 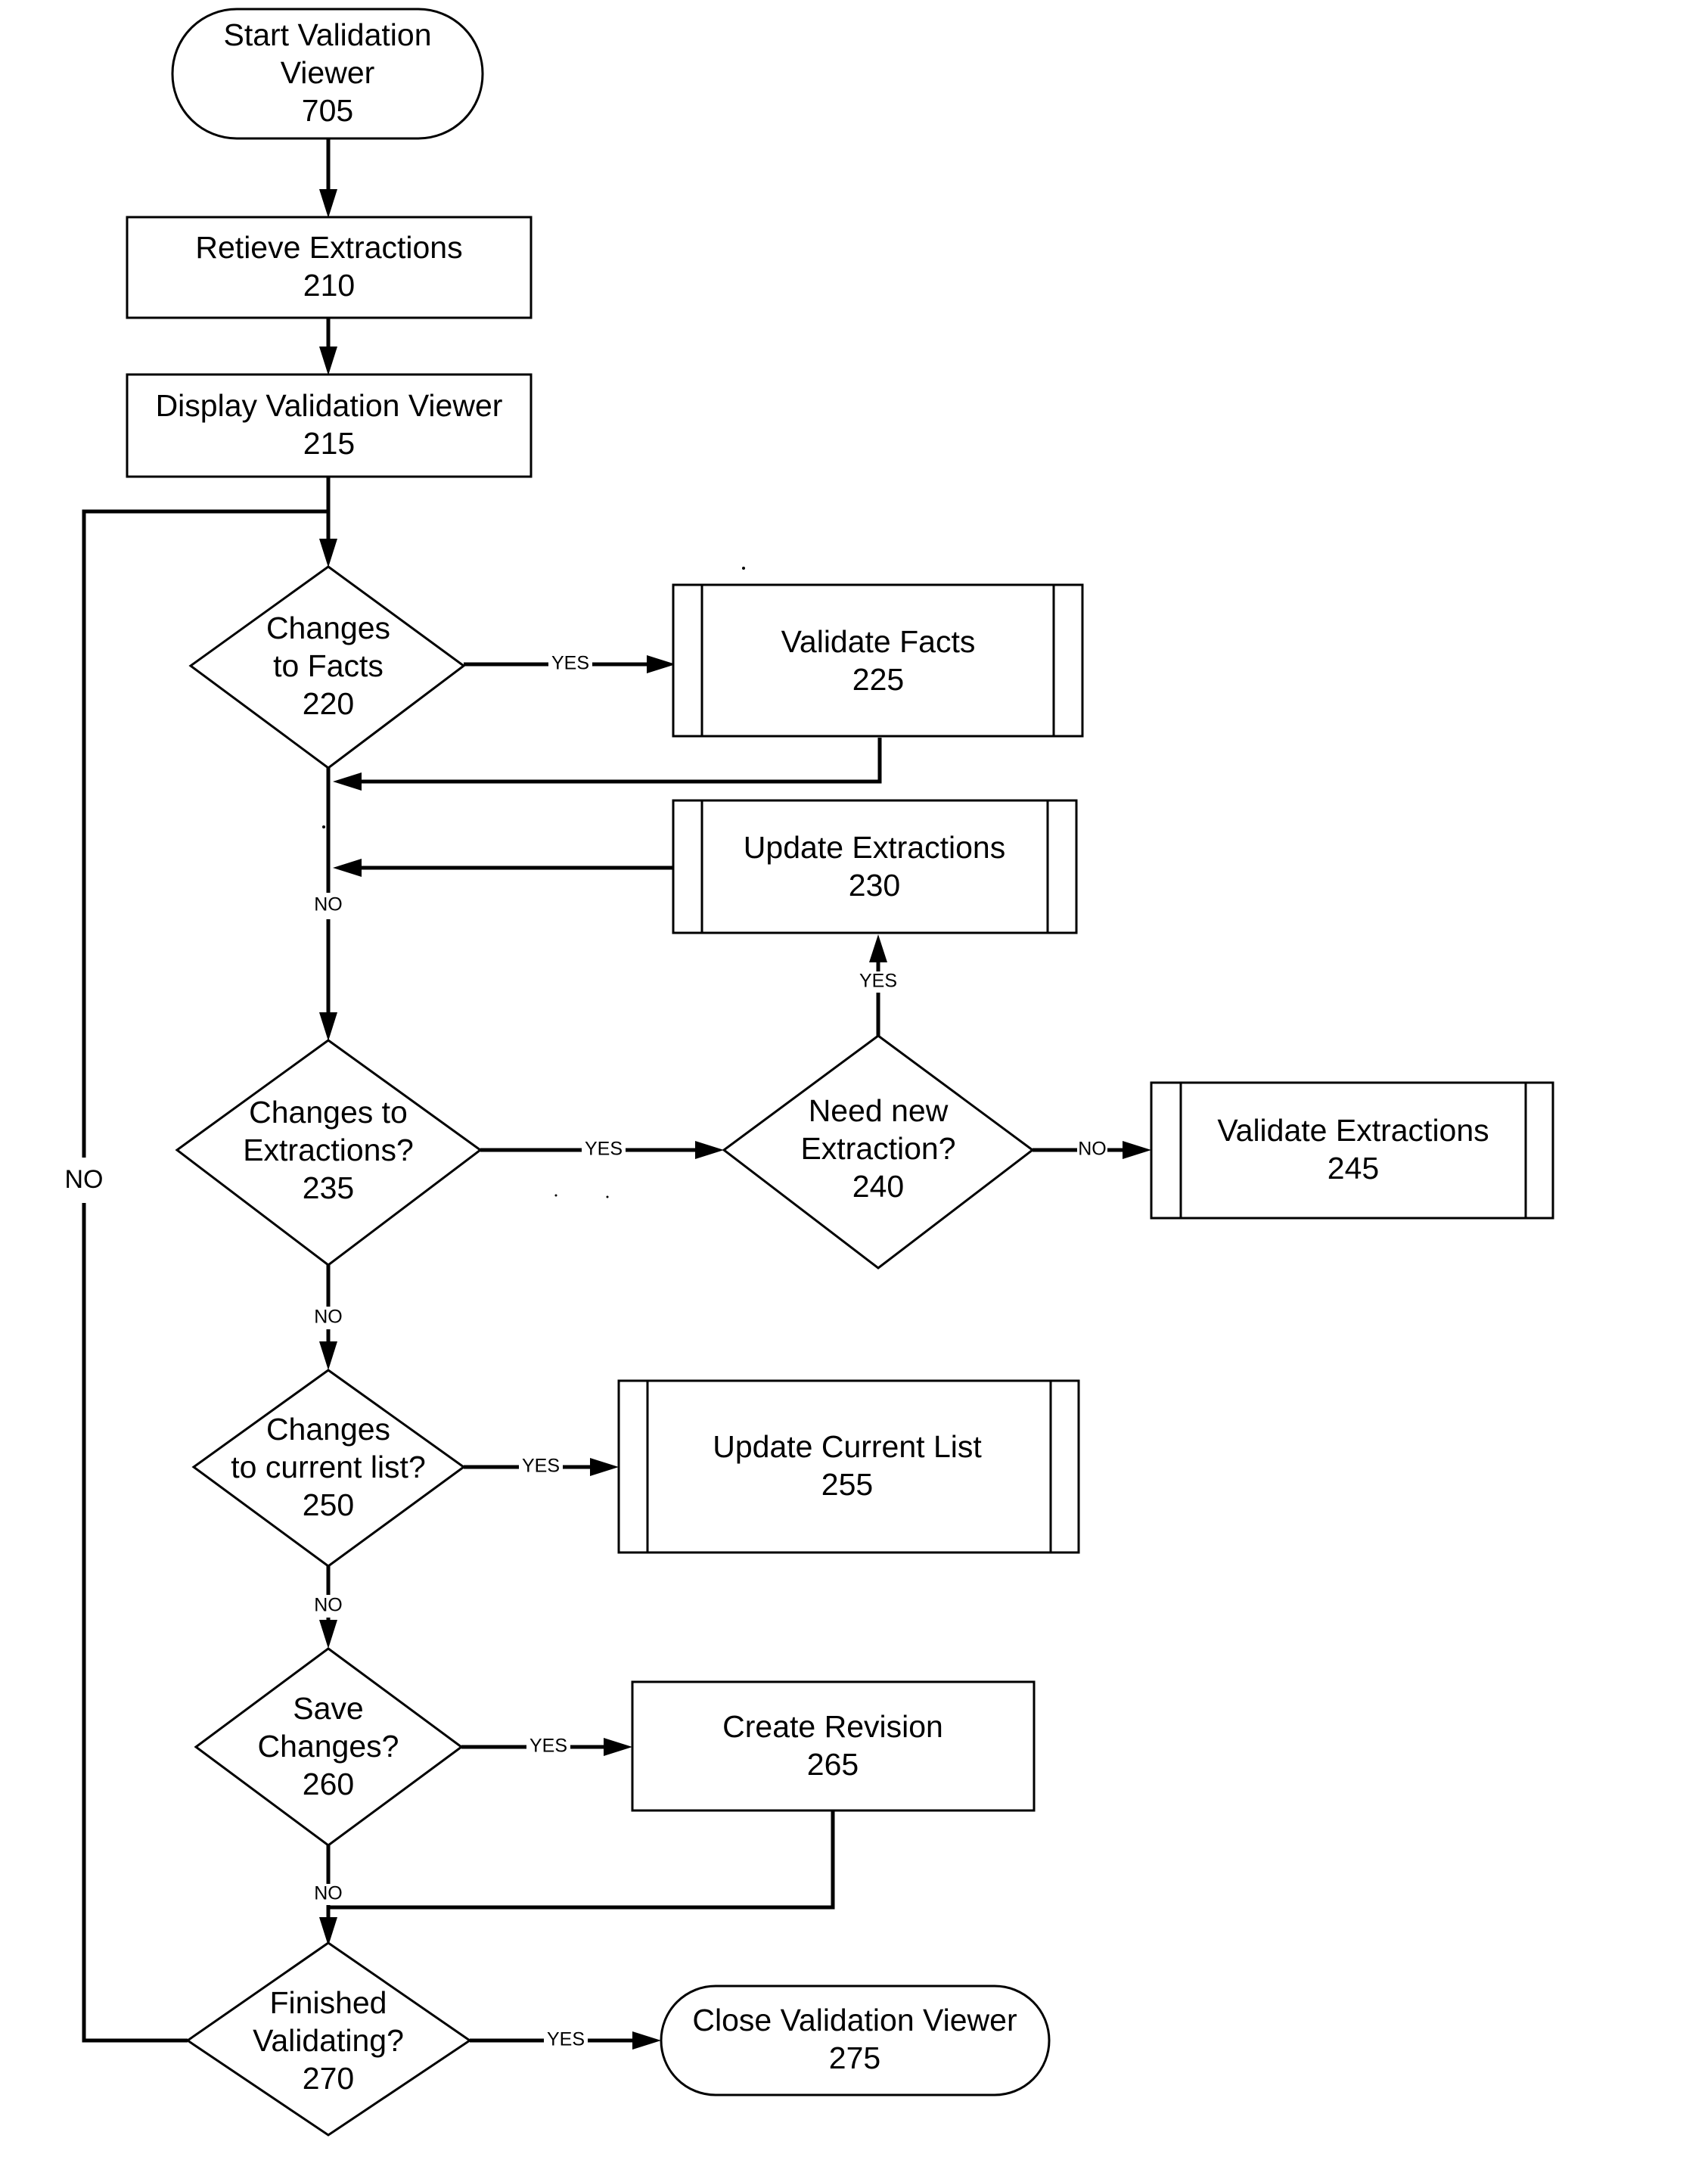 What do you see at coordinates (878, 660) in the screenshot?
I see `node-validate-facts-225: Validate Facts 225` at bounding box center [878, 660].